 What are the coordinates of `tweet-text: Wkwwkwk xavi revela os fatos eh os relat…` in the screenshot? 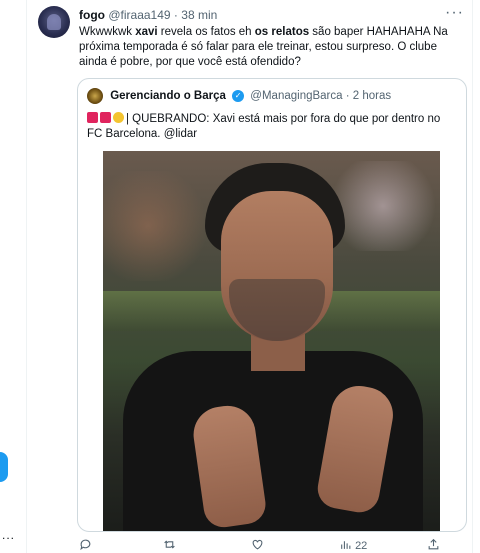 It's located at (273, 47).